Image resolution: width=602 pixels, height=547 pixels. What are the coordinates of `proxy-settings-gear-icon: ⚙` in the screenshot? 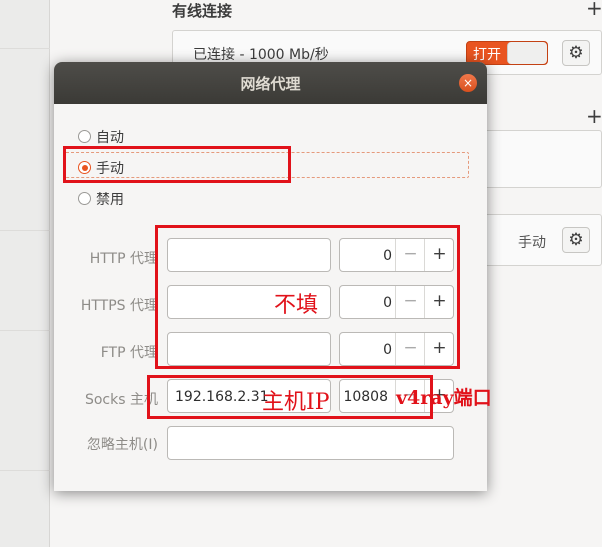 It's located at (576, 240).